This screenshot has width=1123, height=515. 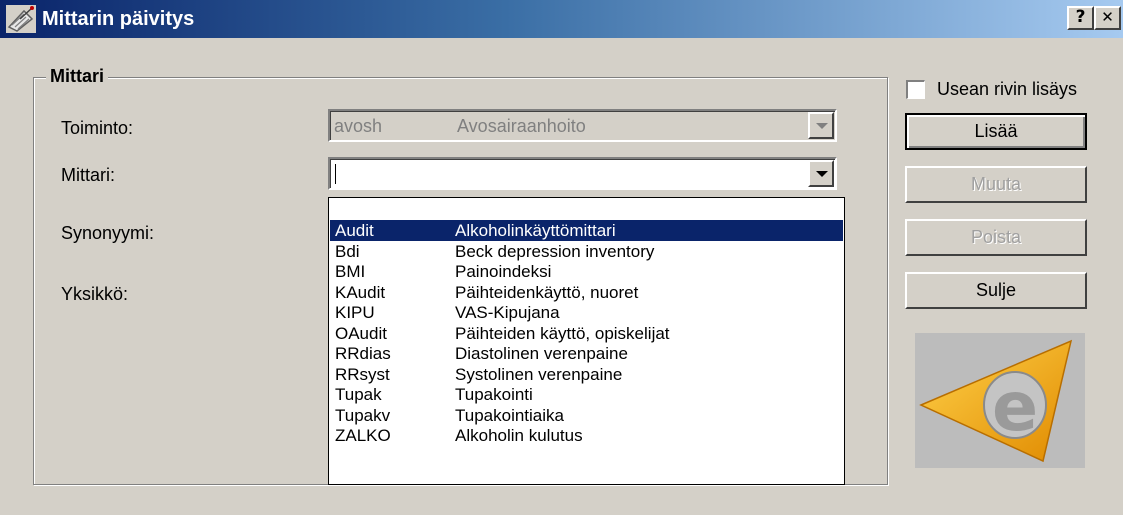 What do you see at coordinates (108, 233) in the screenshot?
I see `synonyymi-label: Synonyymi:` at bounding box center [108, 233].